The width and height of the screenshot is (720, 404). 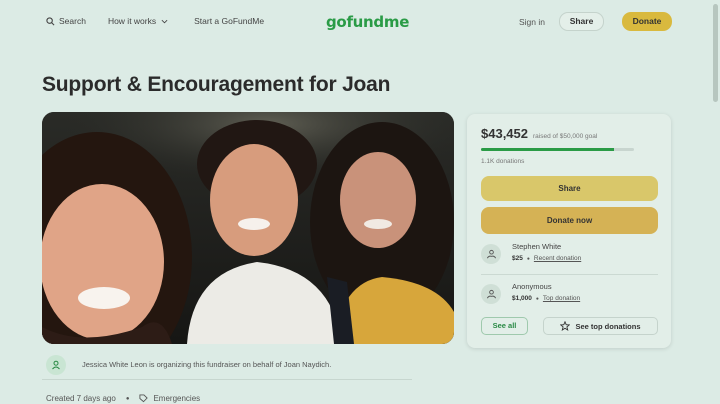 I want to click on start-gofundme-label: Start a GoFundMe, so click(x=229, y=21).